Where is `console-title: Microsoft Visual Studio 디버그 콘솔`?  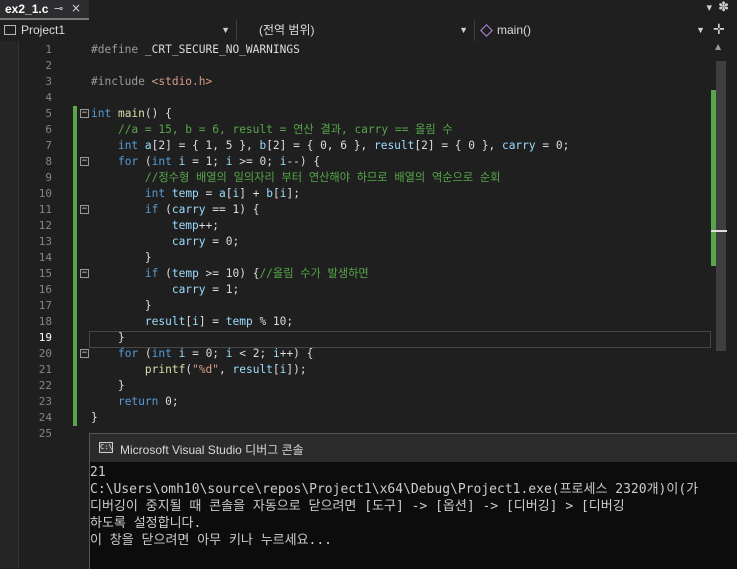
console-title: Microsoft Visual Studio 디버그 콘솔 is located at coordinates (212, 450).